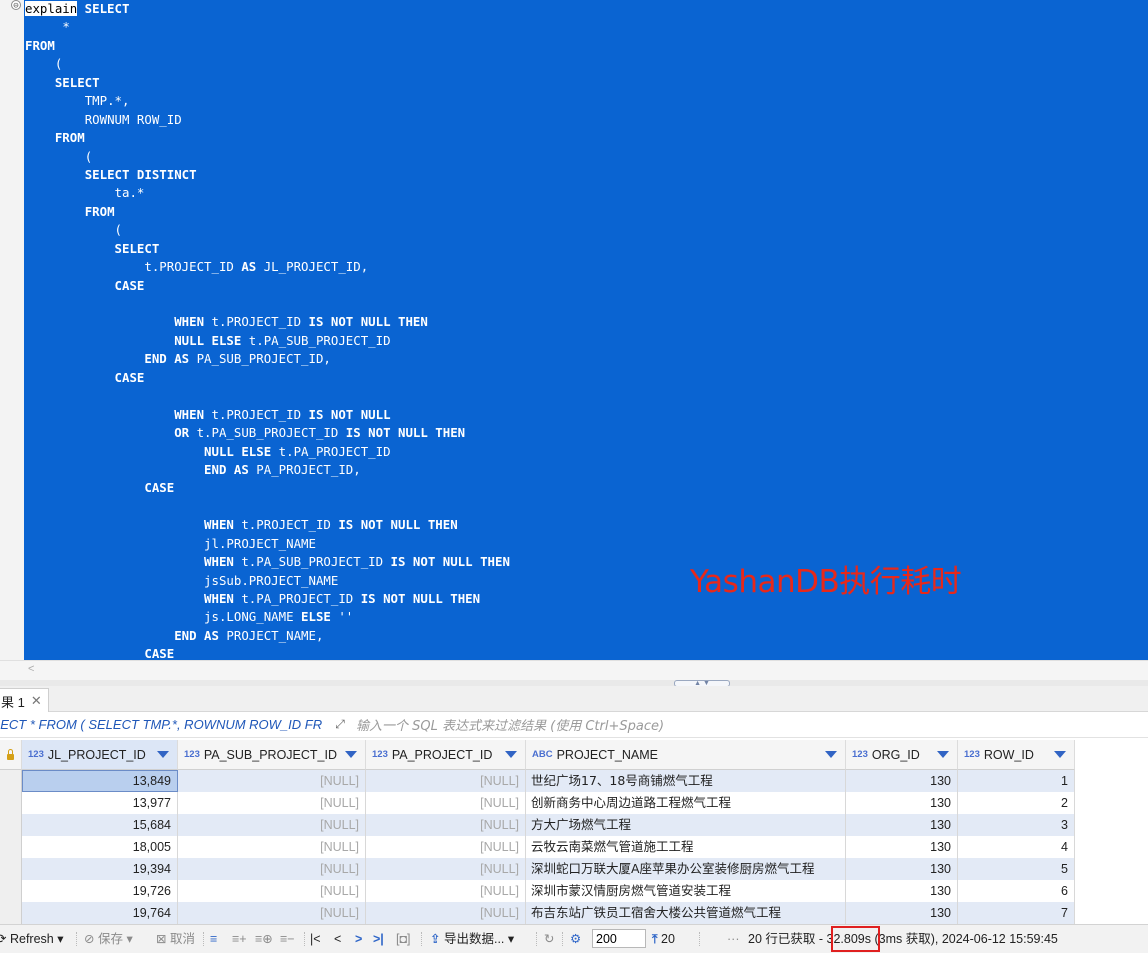 Image resolution: width=1148 pixels, height=953 pixels. Describe the element at coordinates (16, 5) in the screenshot. I see `fold-collapse-icon: ⊖` at that location.